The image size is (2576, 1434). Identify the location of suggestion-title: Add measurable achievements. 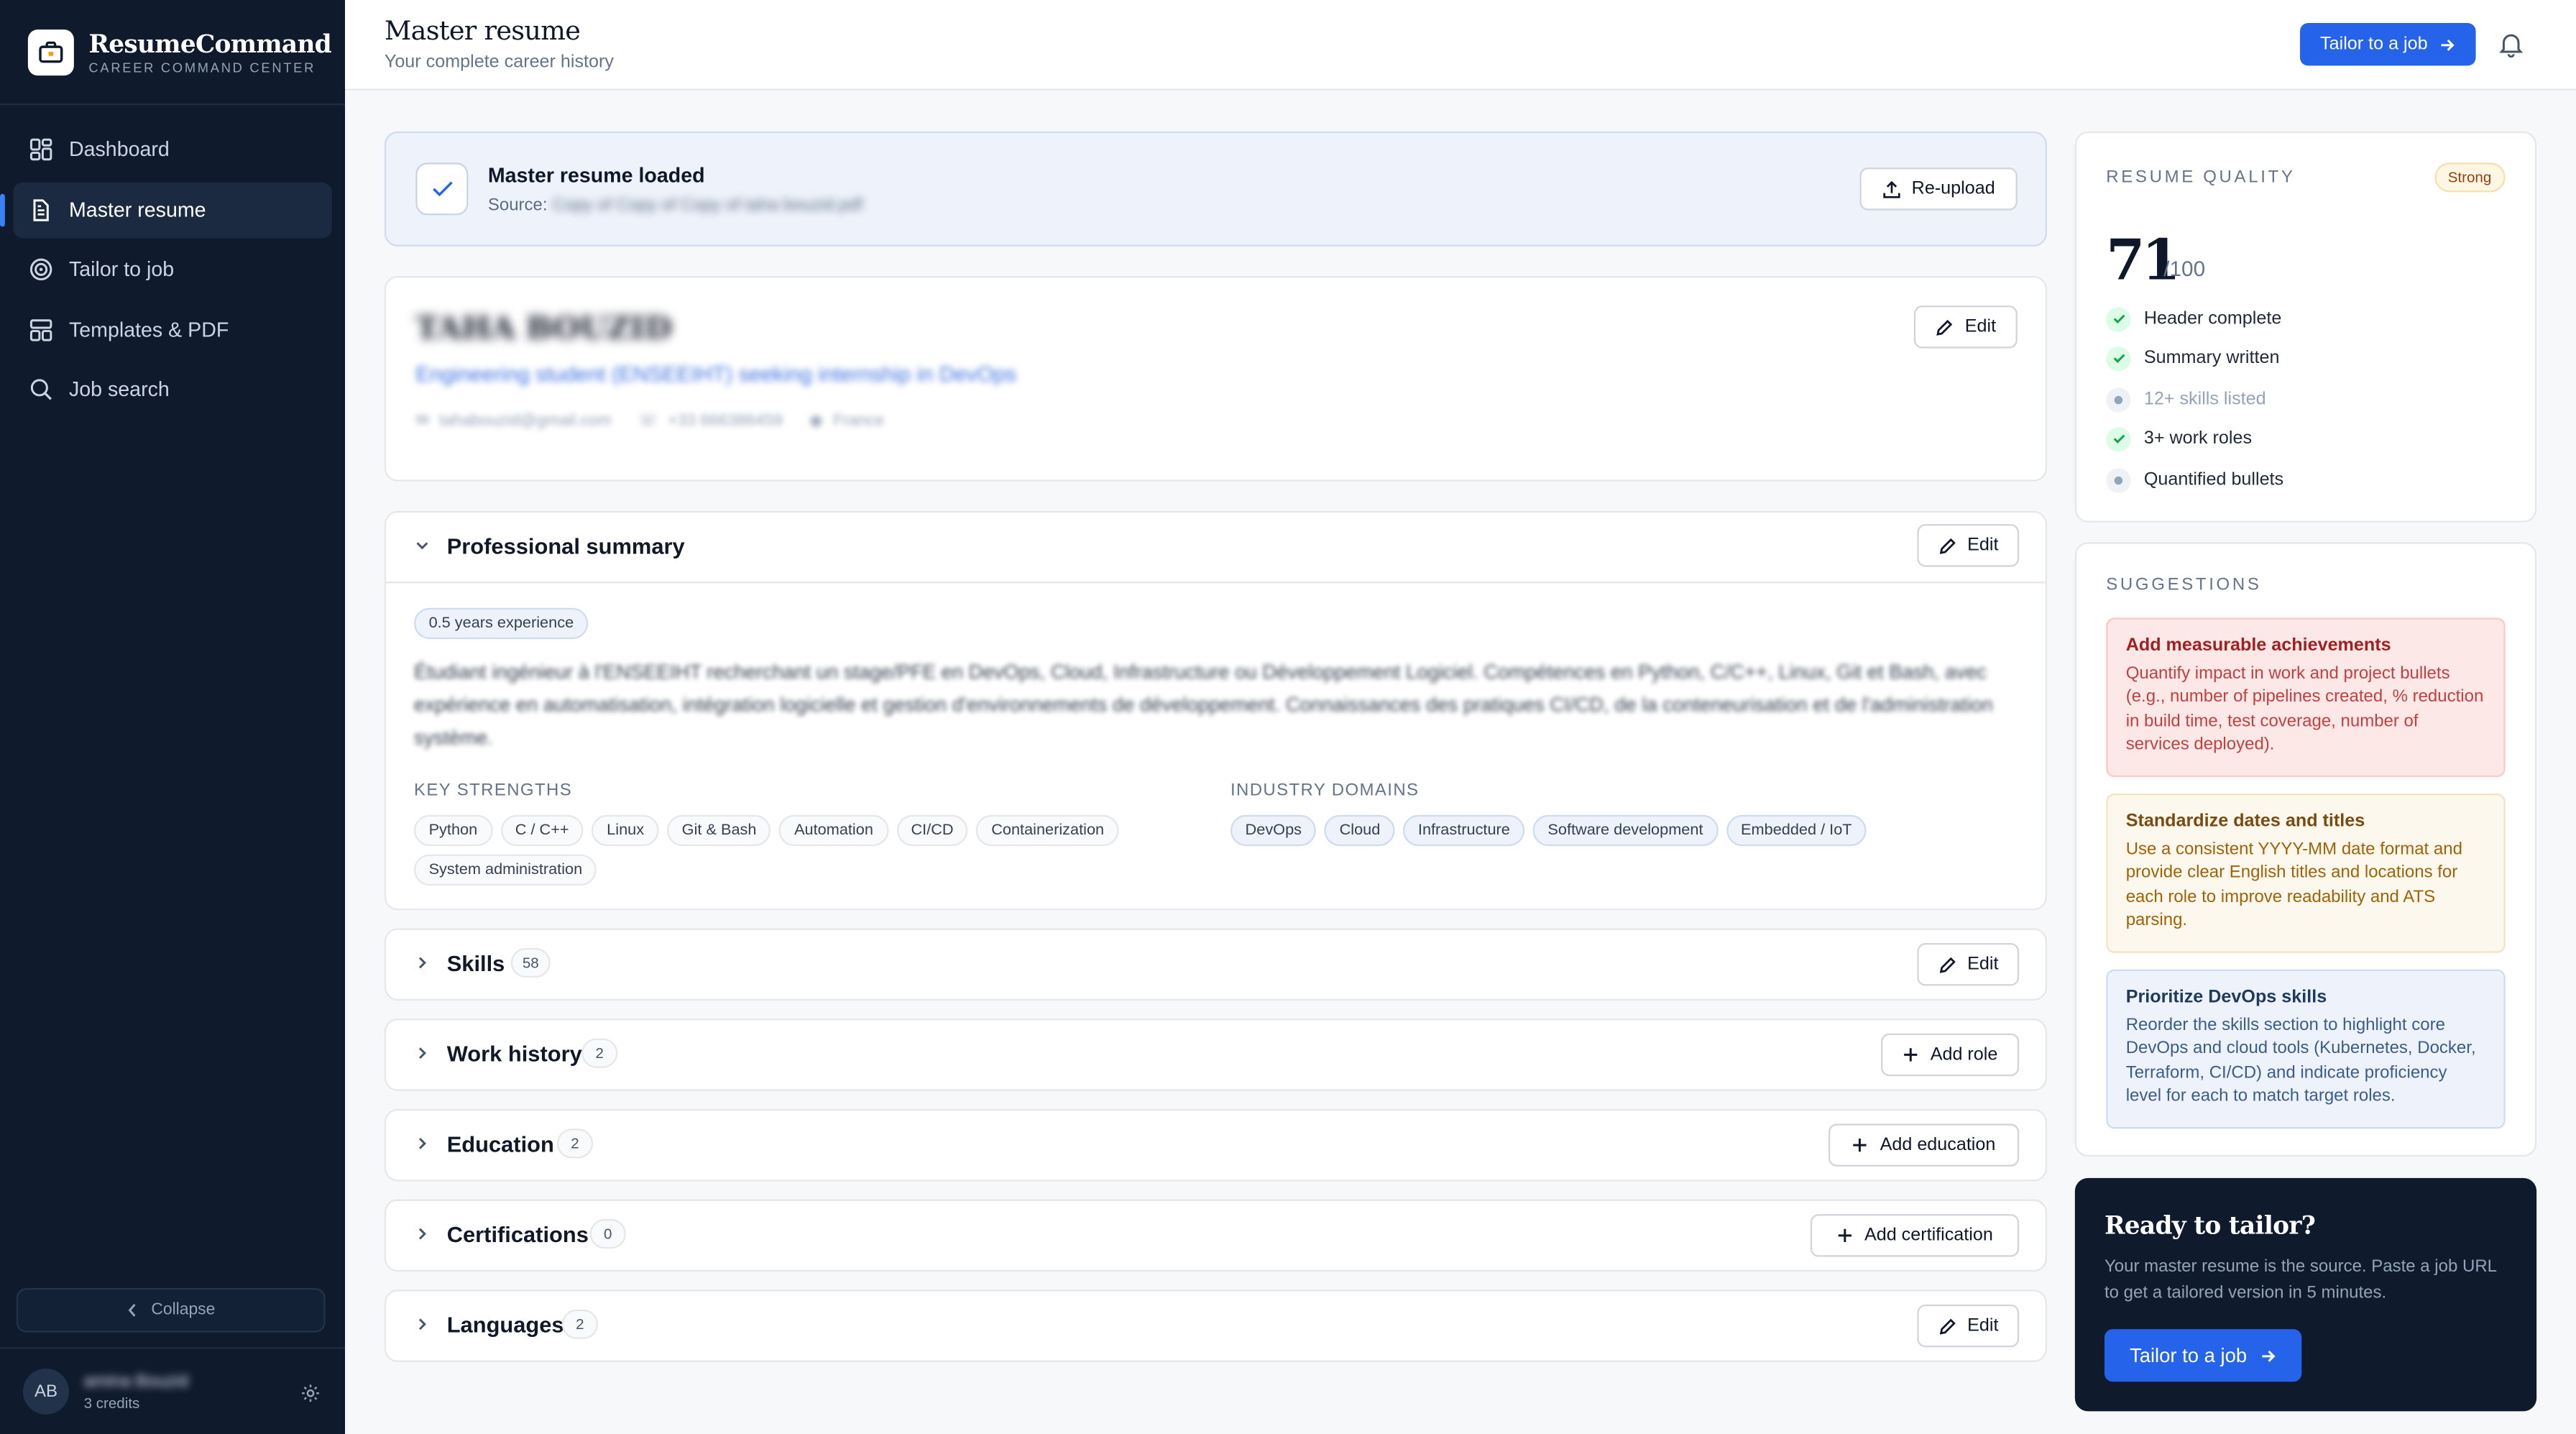
(2258, 645).